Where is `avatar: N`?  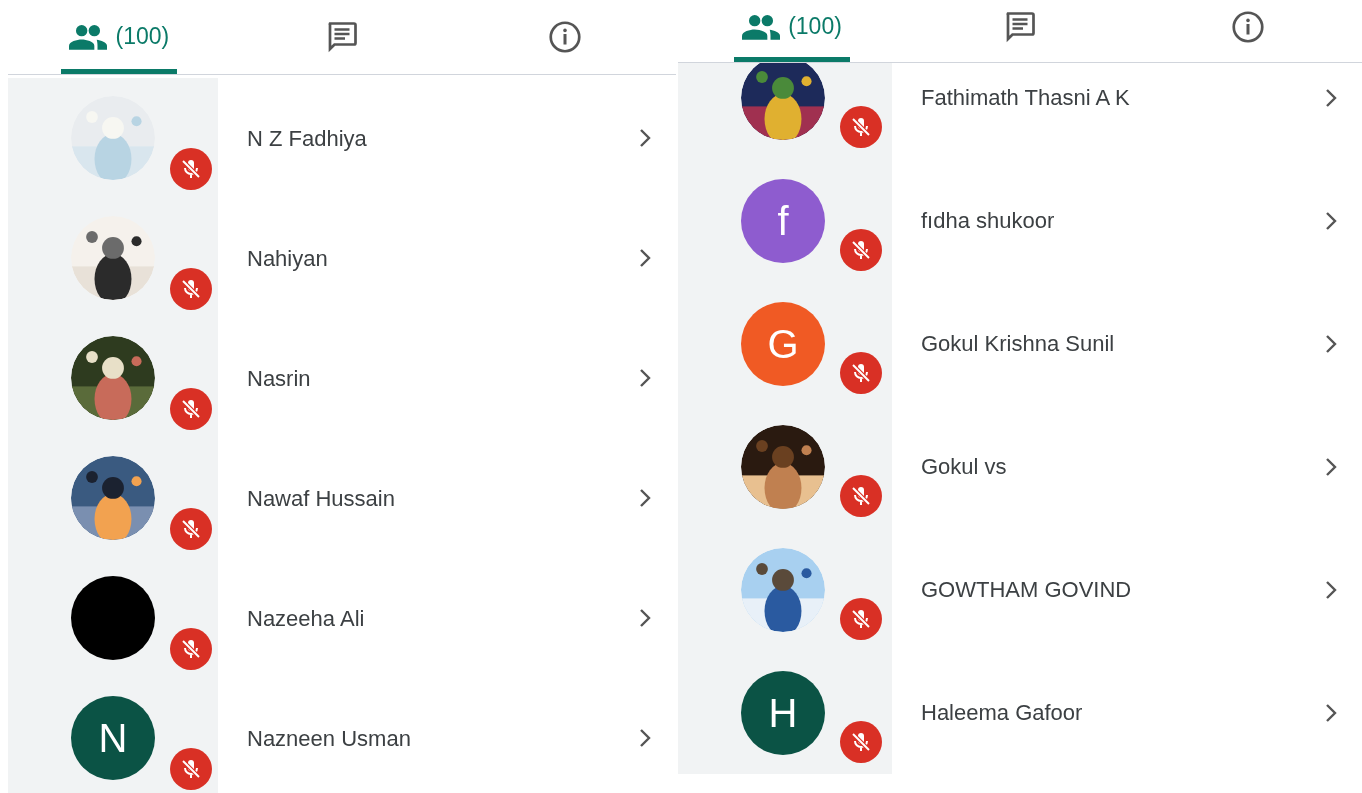 avatar: N is located at coordinates (113, 738).